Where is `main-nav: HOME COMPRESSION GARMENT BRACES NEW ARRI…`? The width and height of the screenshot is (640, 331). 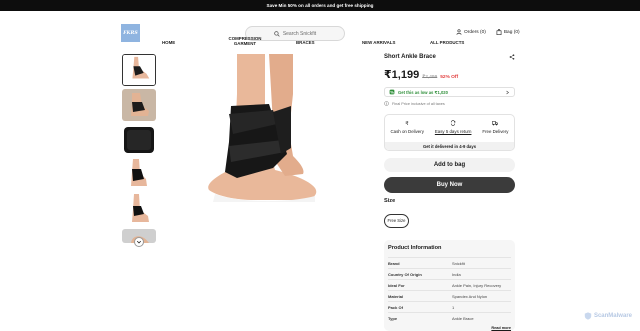
main-nav: HOME COMPRESSION GARMENT BRACES NEW ARRI… is located at coordinates (320, 42).